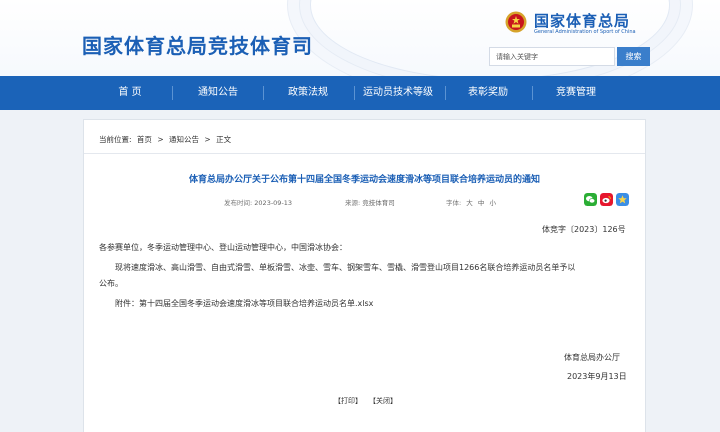  What do you see at coordinates (166, 139) in the screenshot?
I see `breadcrumb: 当前位置: 首页 > 通知公告 > 正文` at bounding box center [166, 139].